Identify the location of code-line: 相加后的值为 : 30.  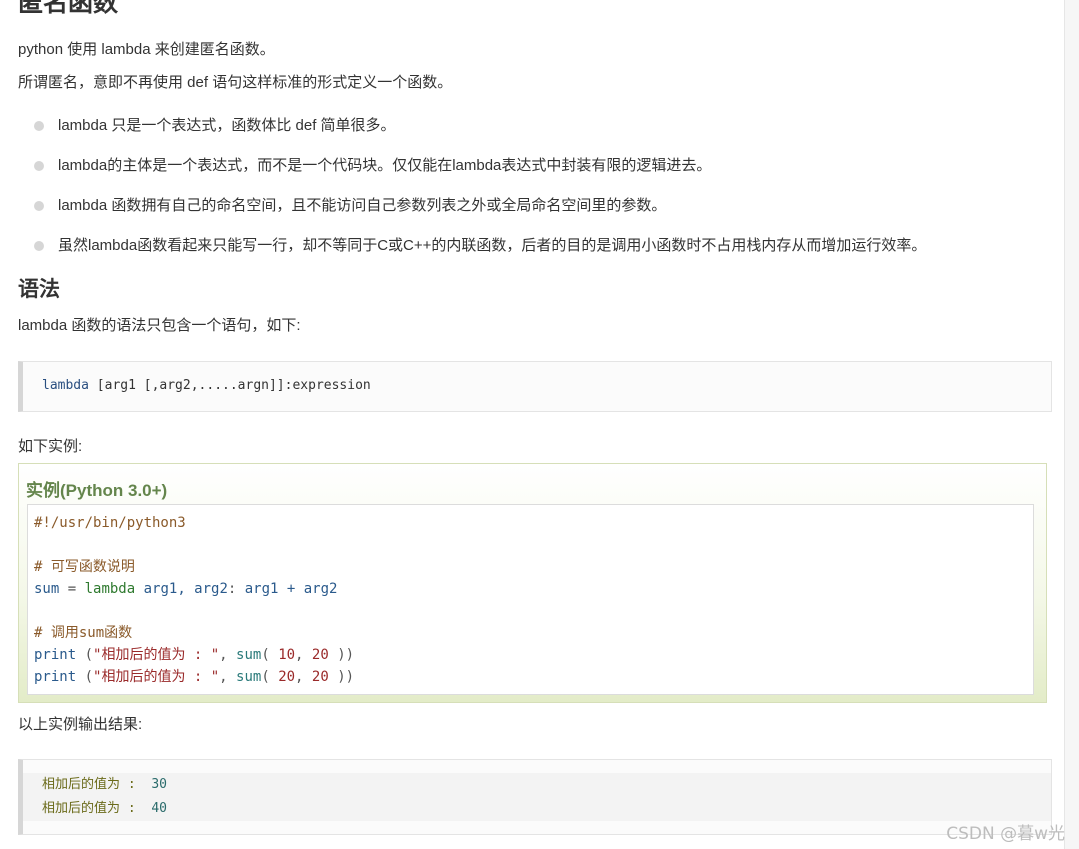
(537, 785).